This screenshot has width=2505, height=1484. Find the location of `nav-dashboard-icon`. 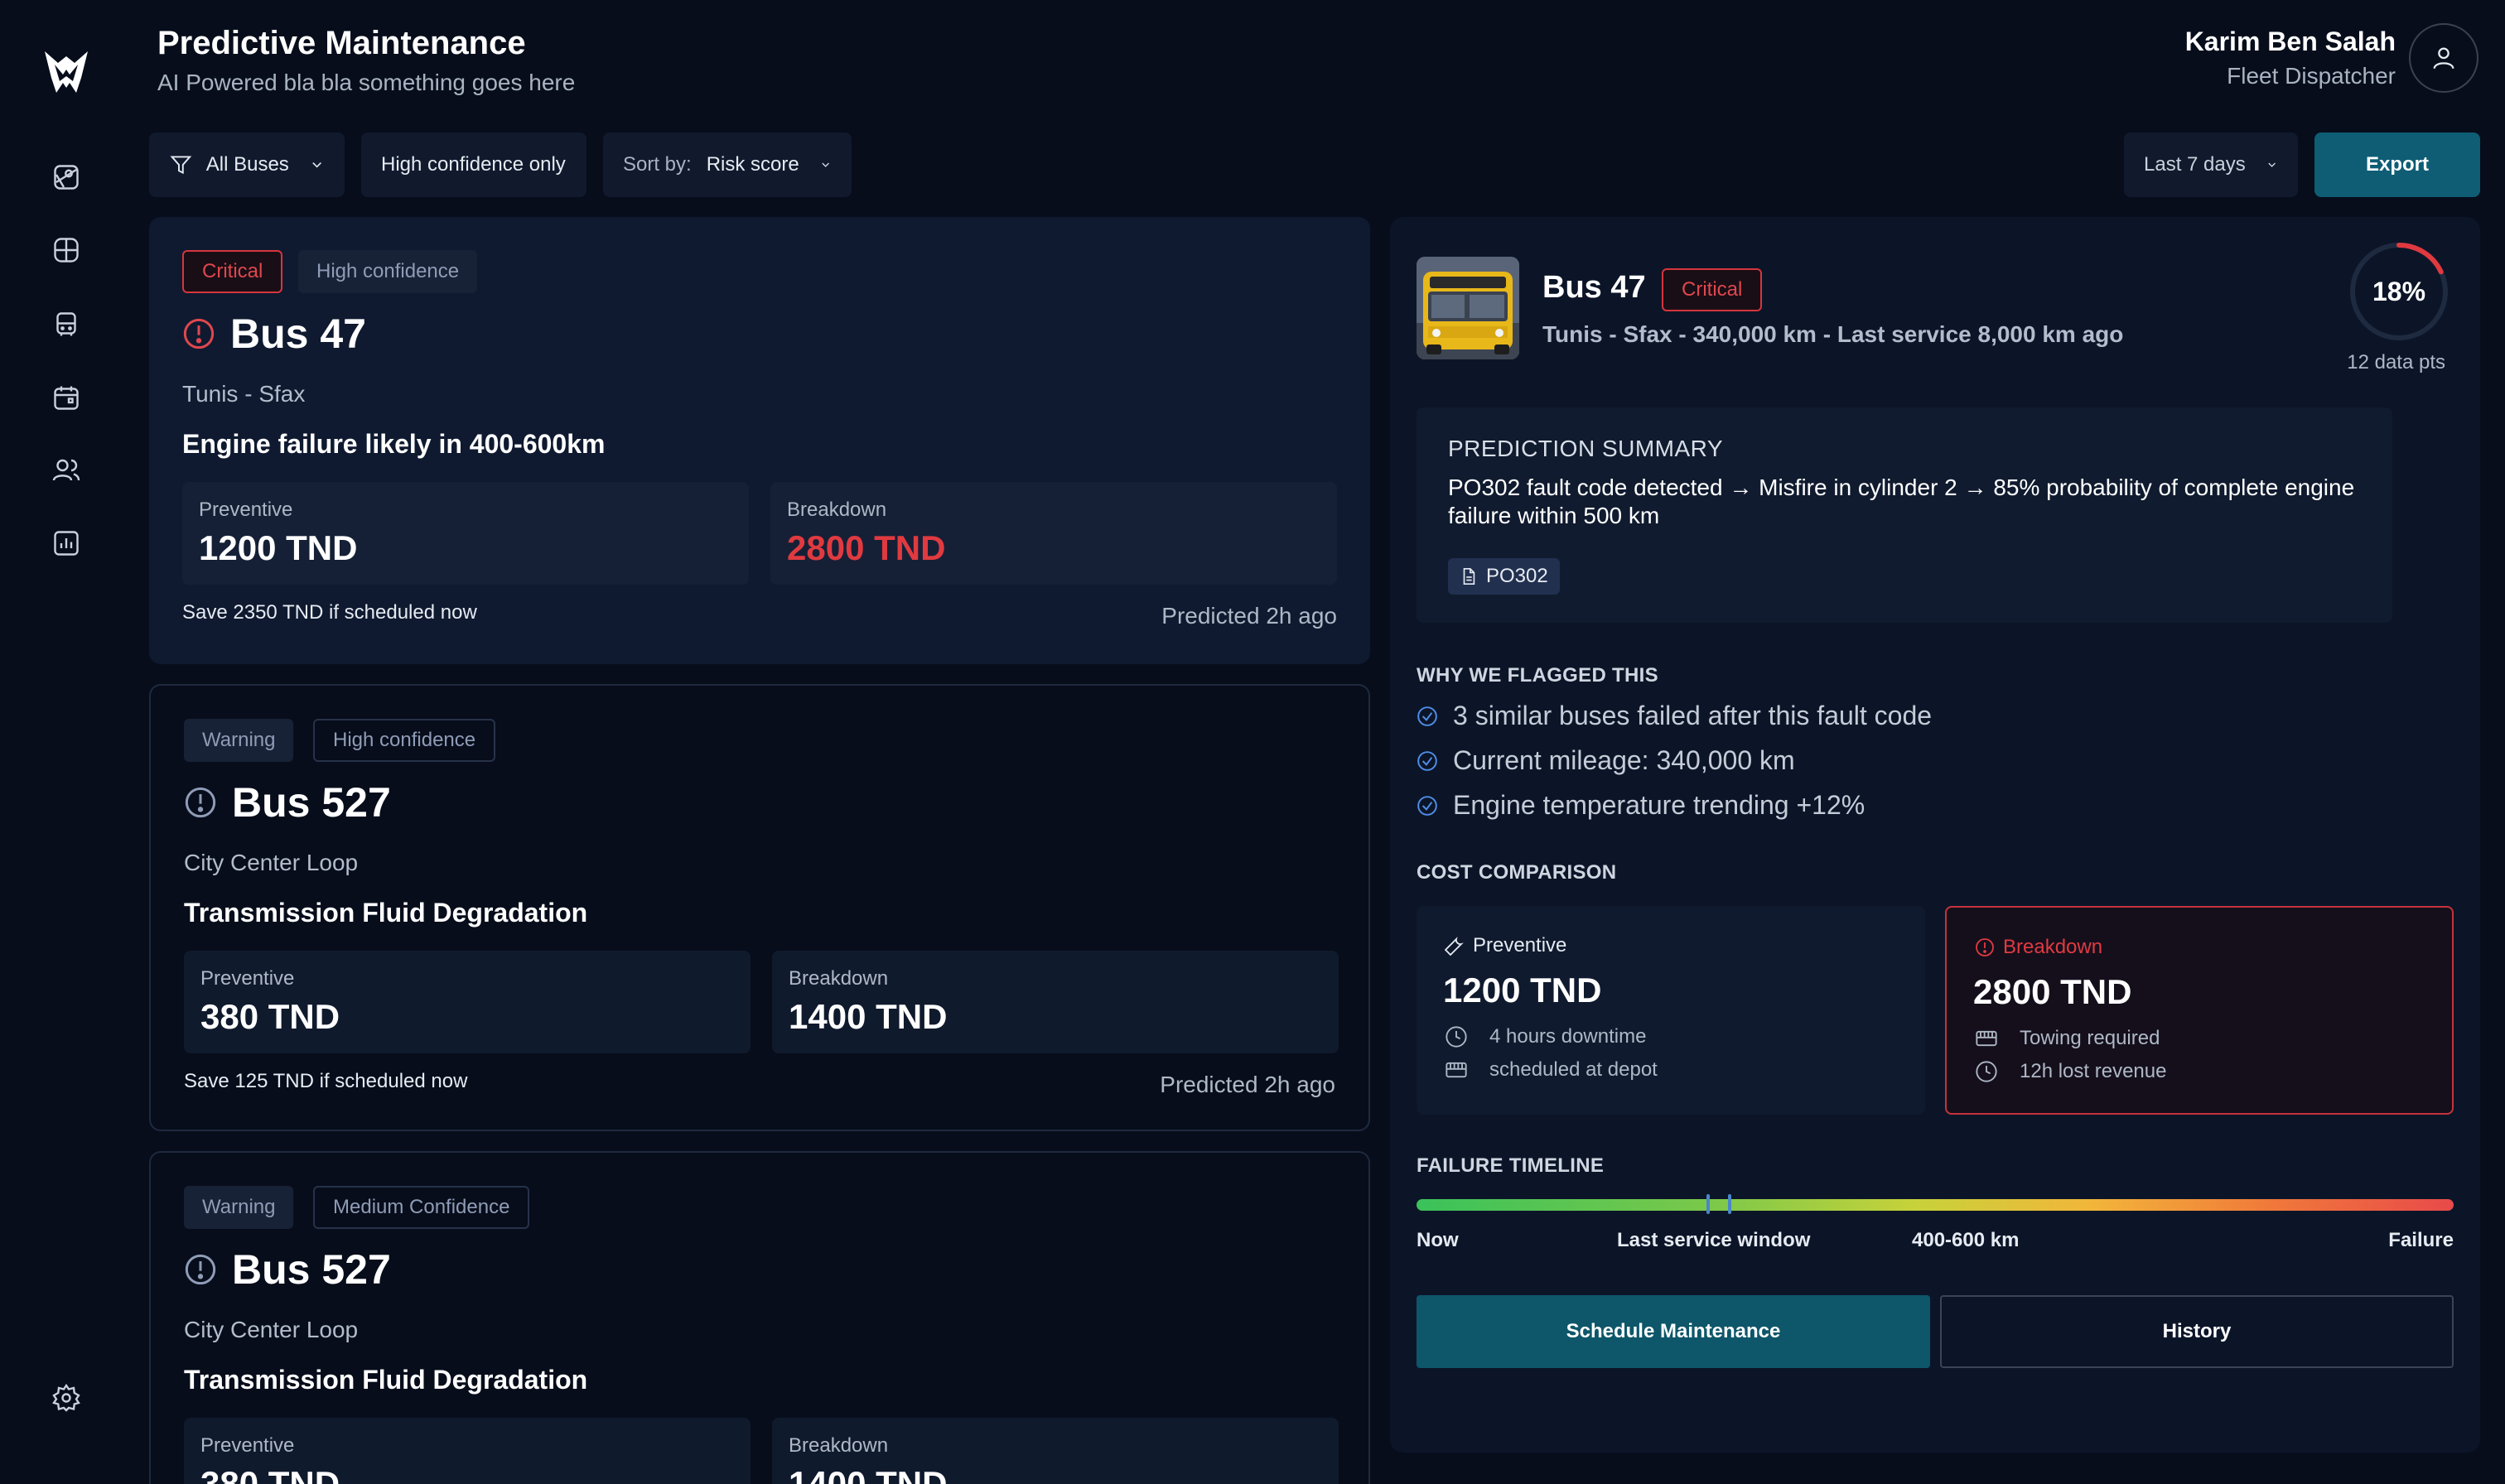

nav-dashboard-icon is located at coordinates (66, 250).